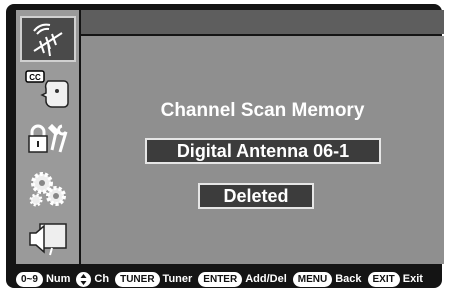 This screenshot has height=295, width=450. What do you see at coordinates (412, 279) in the screenshot?
I see `key-exit-label: Exit` at bounding box center [412, 279].